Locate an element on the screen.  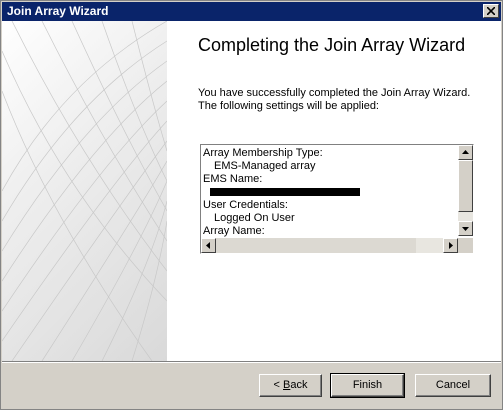
back-button-label: ack is located at coordinates (299, 385).